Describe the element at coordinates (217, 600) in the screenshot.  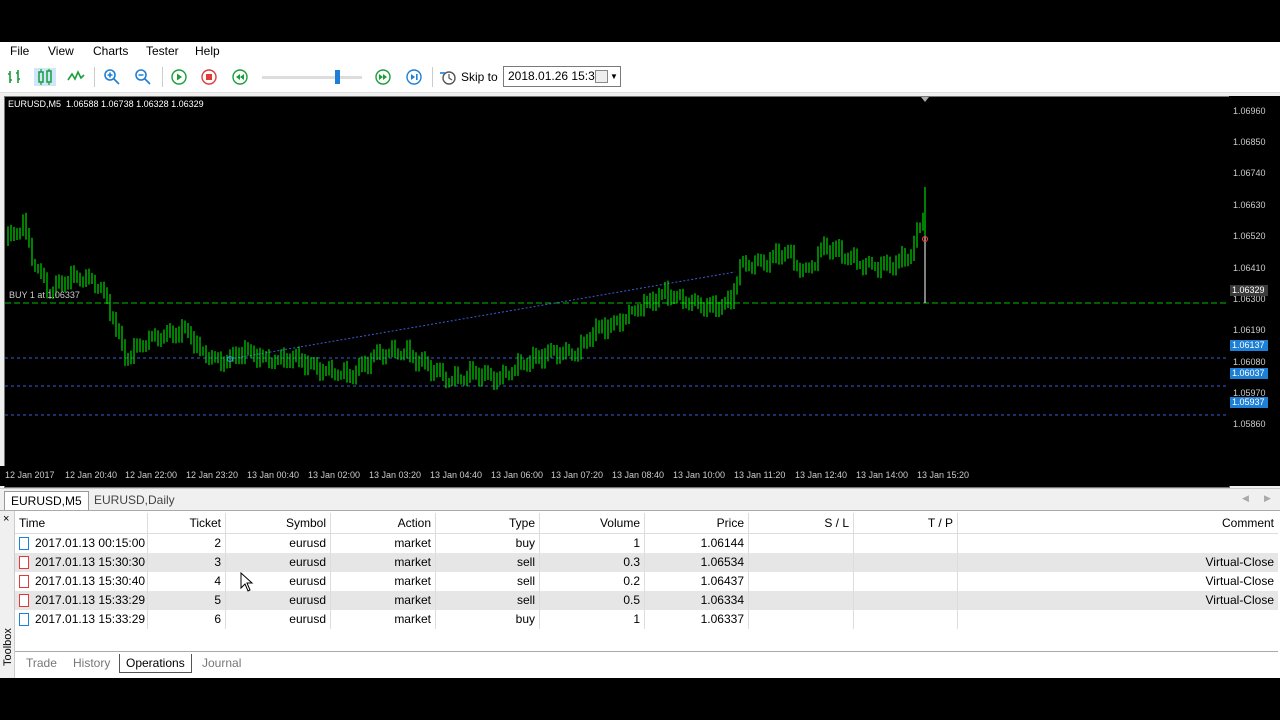
I see `ticket-value: 5` at that location.